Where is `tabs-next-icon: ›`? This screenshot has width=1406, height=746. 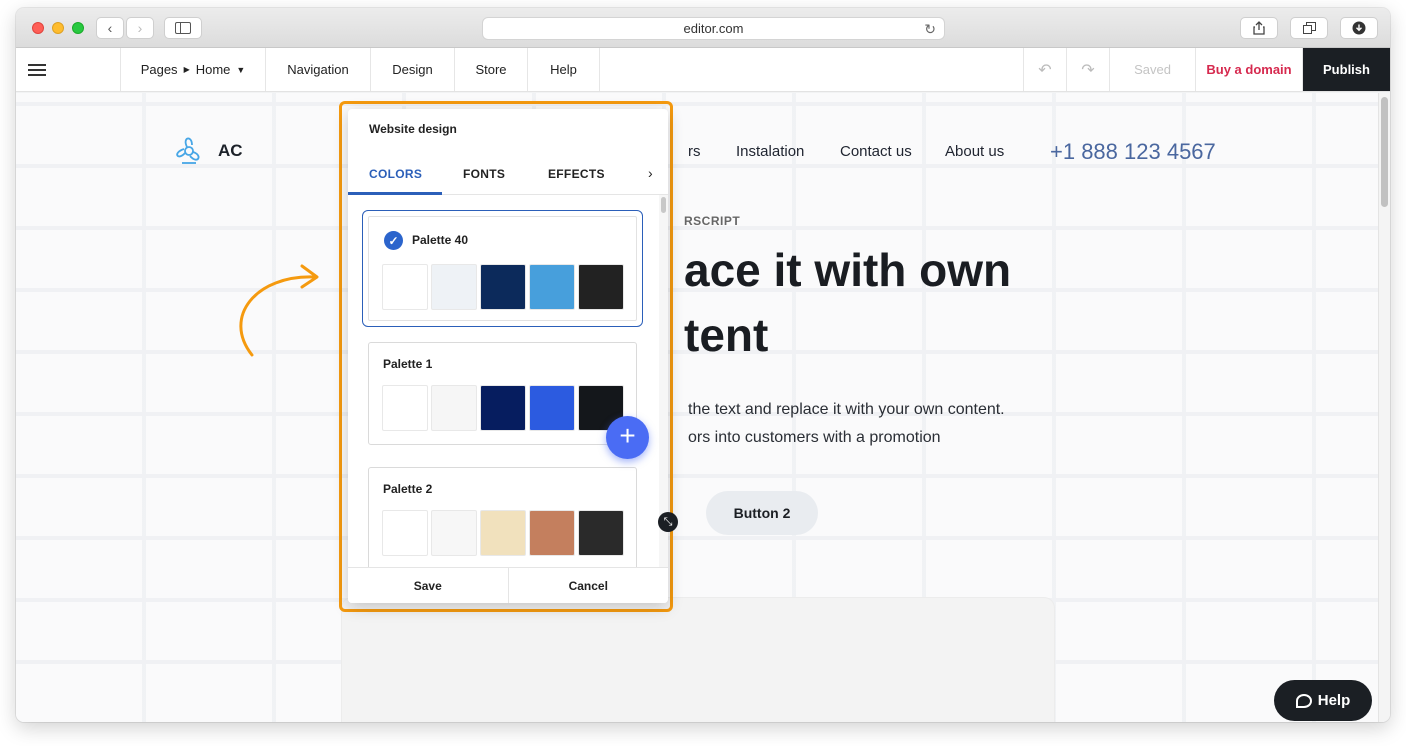
tabs-next-icon: › is located at coordinates (650, 173).